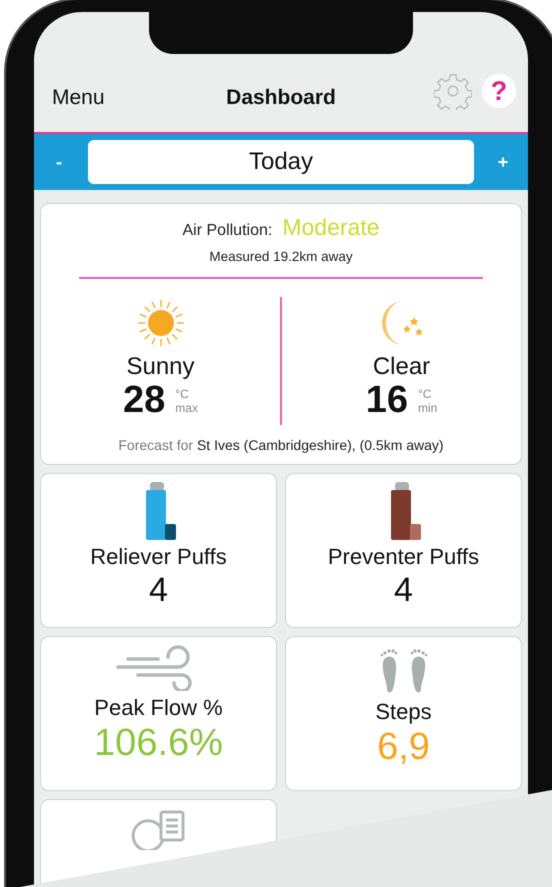  What do you see at coordinates (401, 367) in the screenshot?
I see `weather-condition: Clear` at bounding box center [401, 367].